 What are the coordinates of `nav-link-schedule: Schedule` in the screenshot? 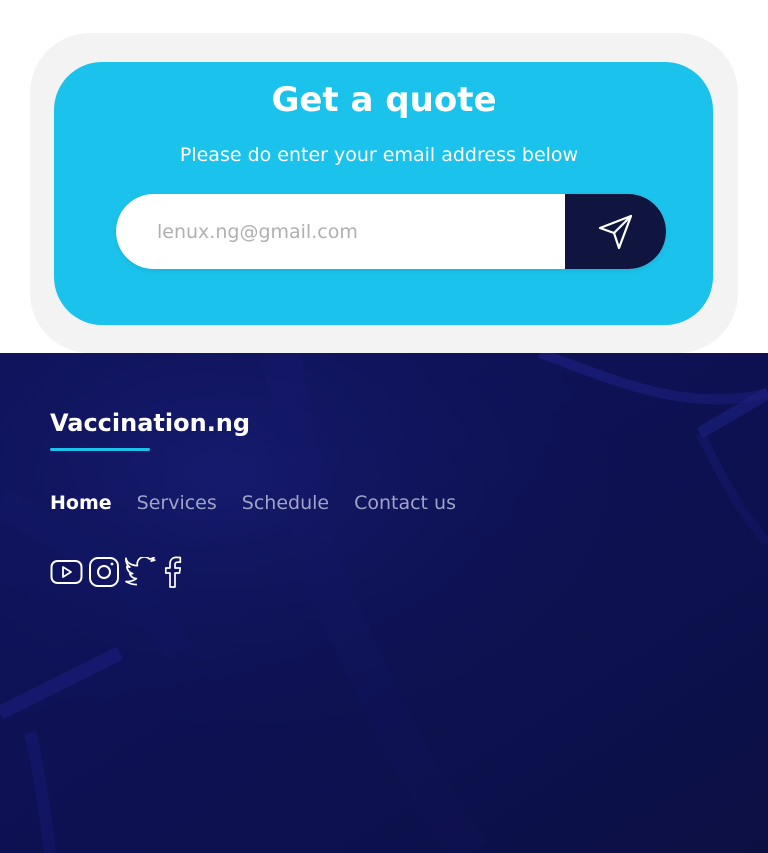 It's located at (285, 503).